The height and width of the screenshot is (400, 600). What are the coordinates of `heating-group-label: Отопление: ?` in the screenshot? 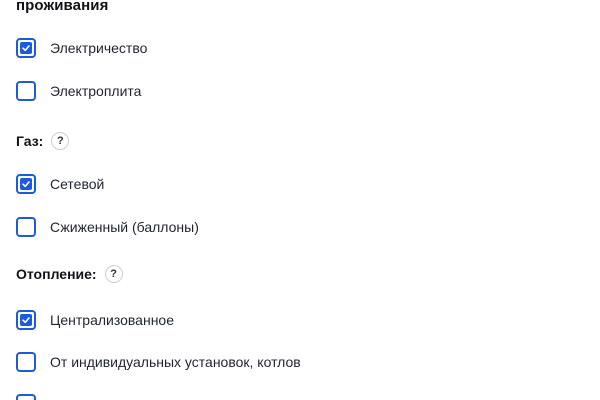 It's located at (69, 274).